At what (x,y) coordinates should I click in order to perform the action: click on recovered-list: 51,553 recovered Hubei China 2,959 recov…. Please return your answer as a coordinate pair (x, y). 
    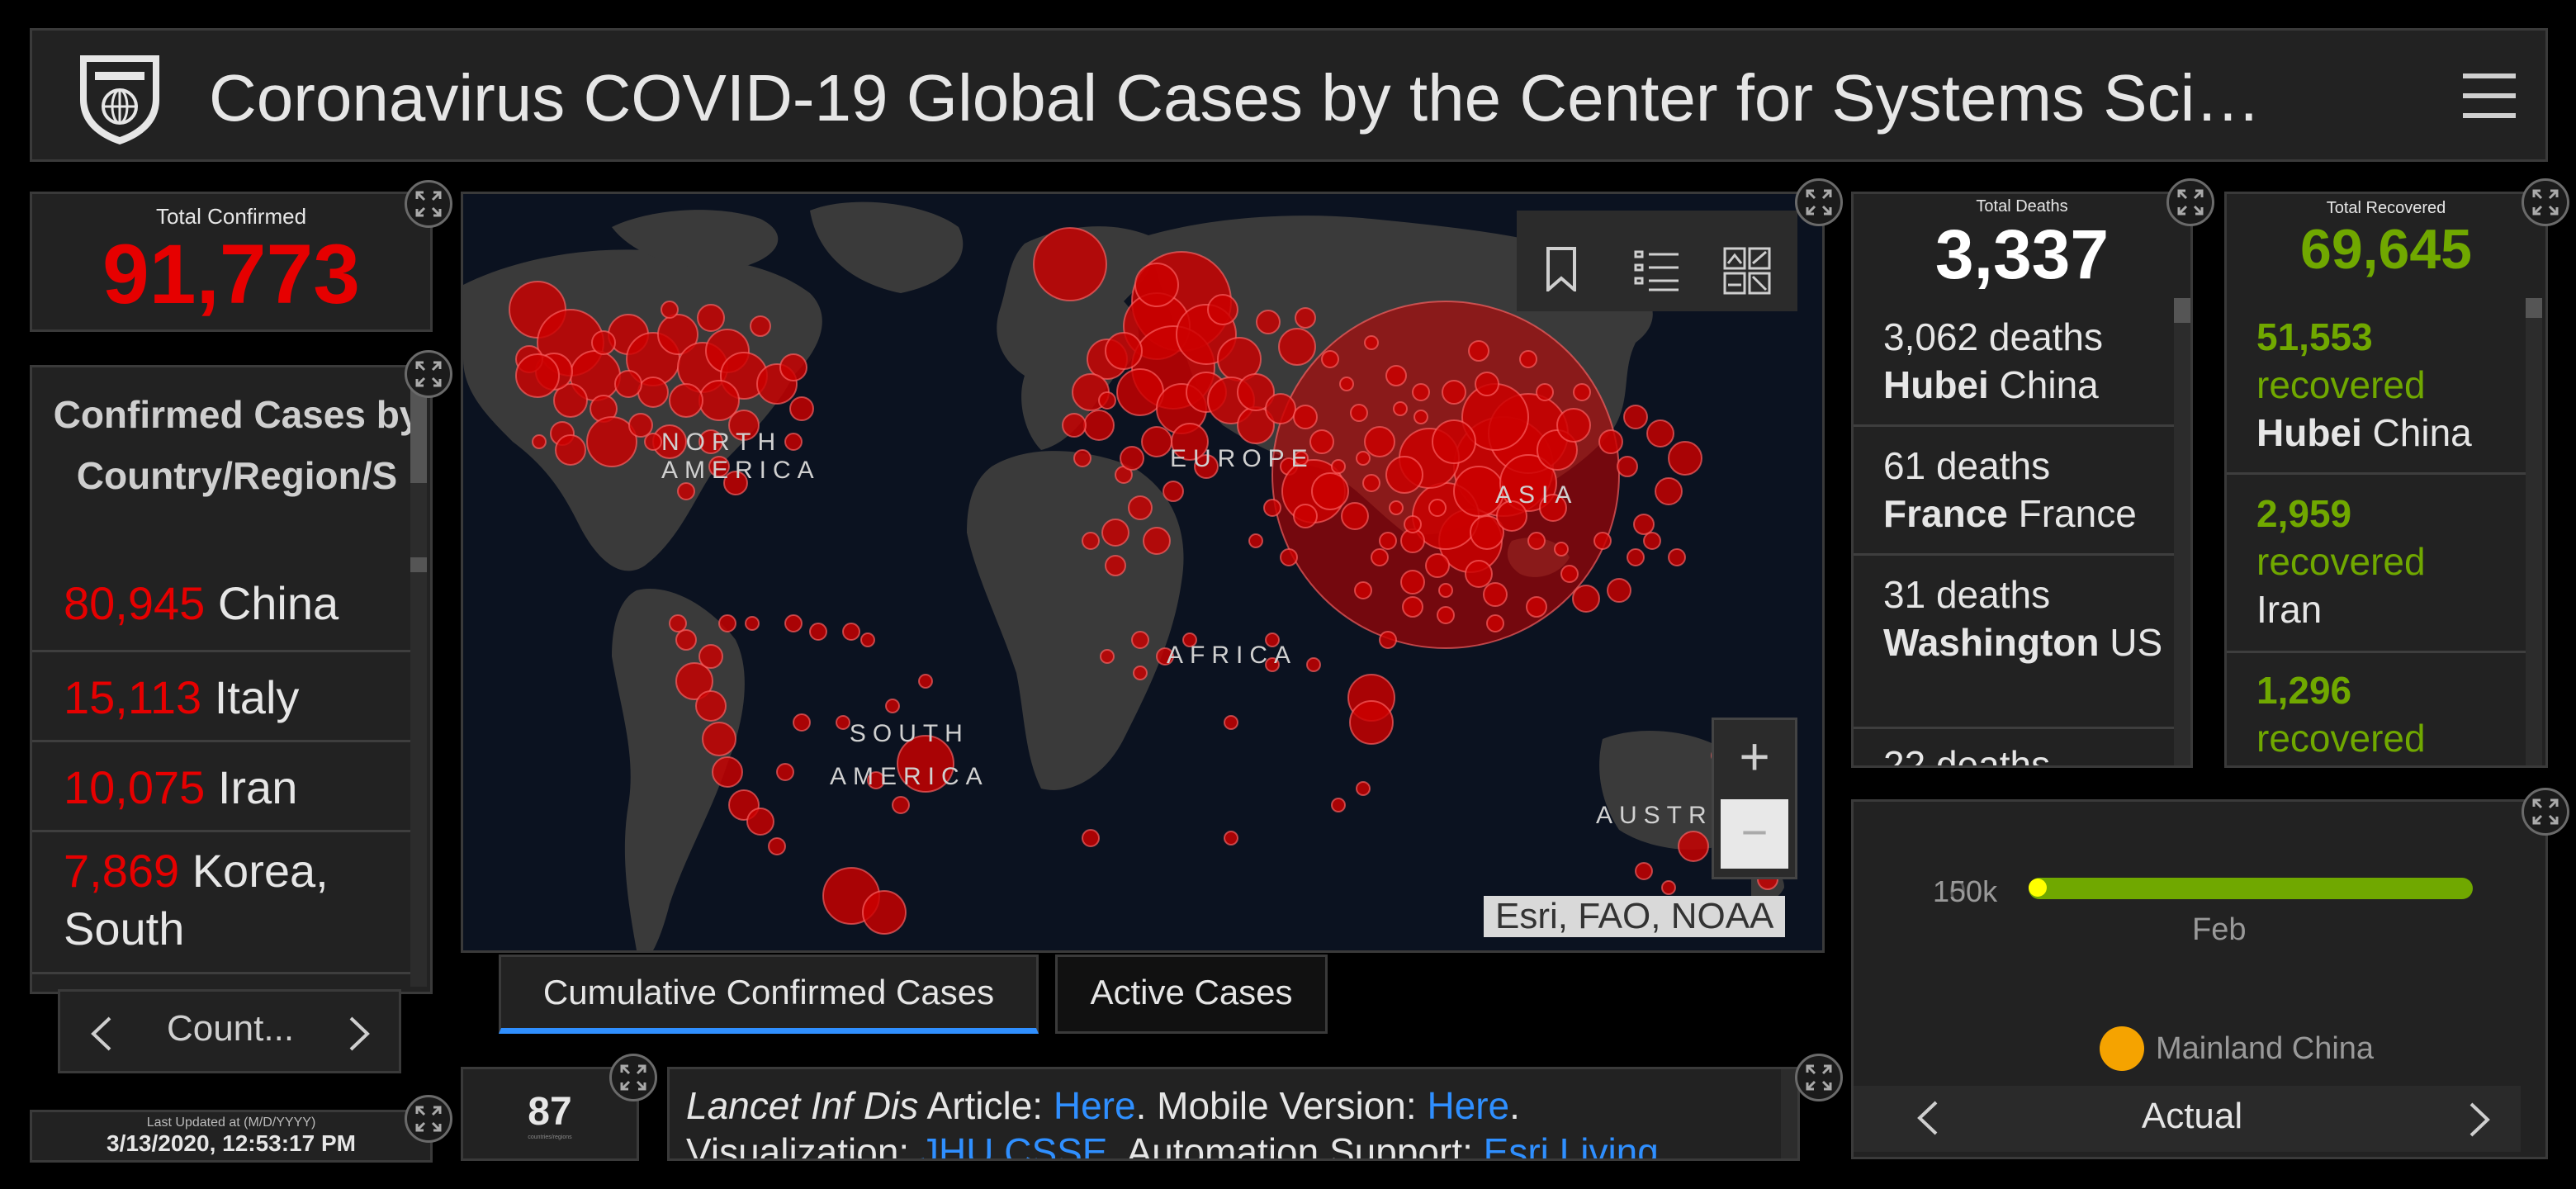
    Looking at the image, I should click on (2377, 535).